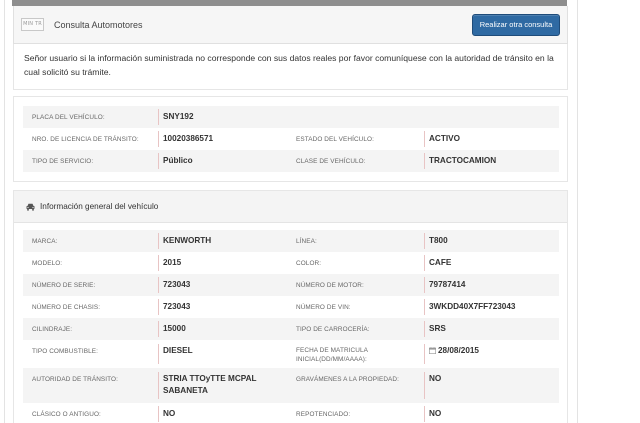 This screenshot has width=640, height=423. What do you see at coordinates (463, 160) in the screenshot?
I see `vehicle-class-value: TRACTOCAMION` at bounding box center [463, 160].